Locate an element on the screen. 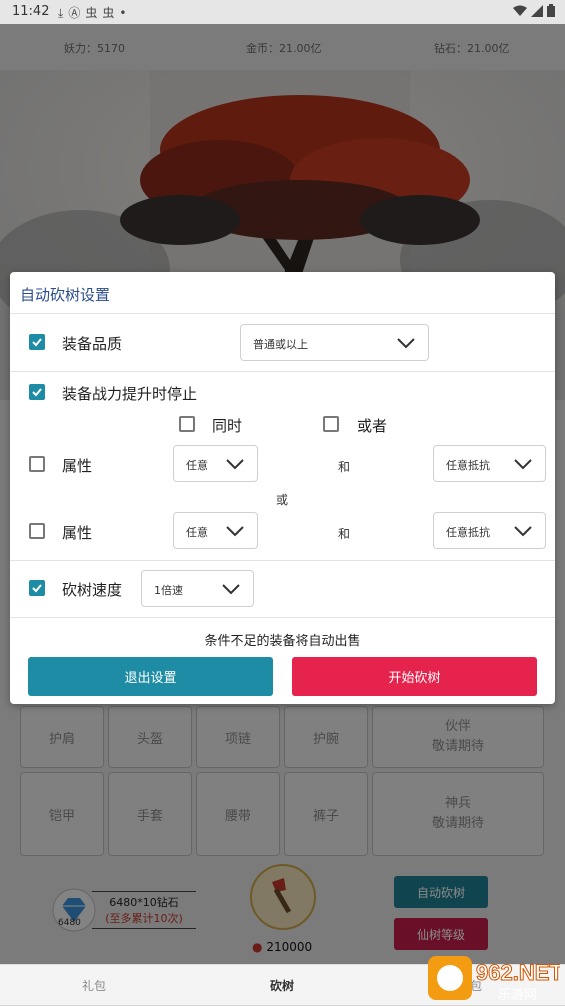  attr1-dropdown: 任意 is located at coordinates (215, 463).